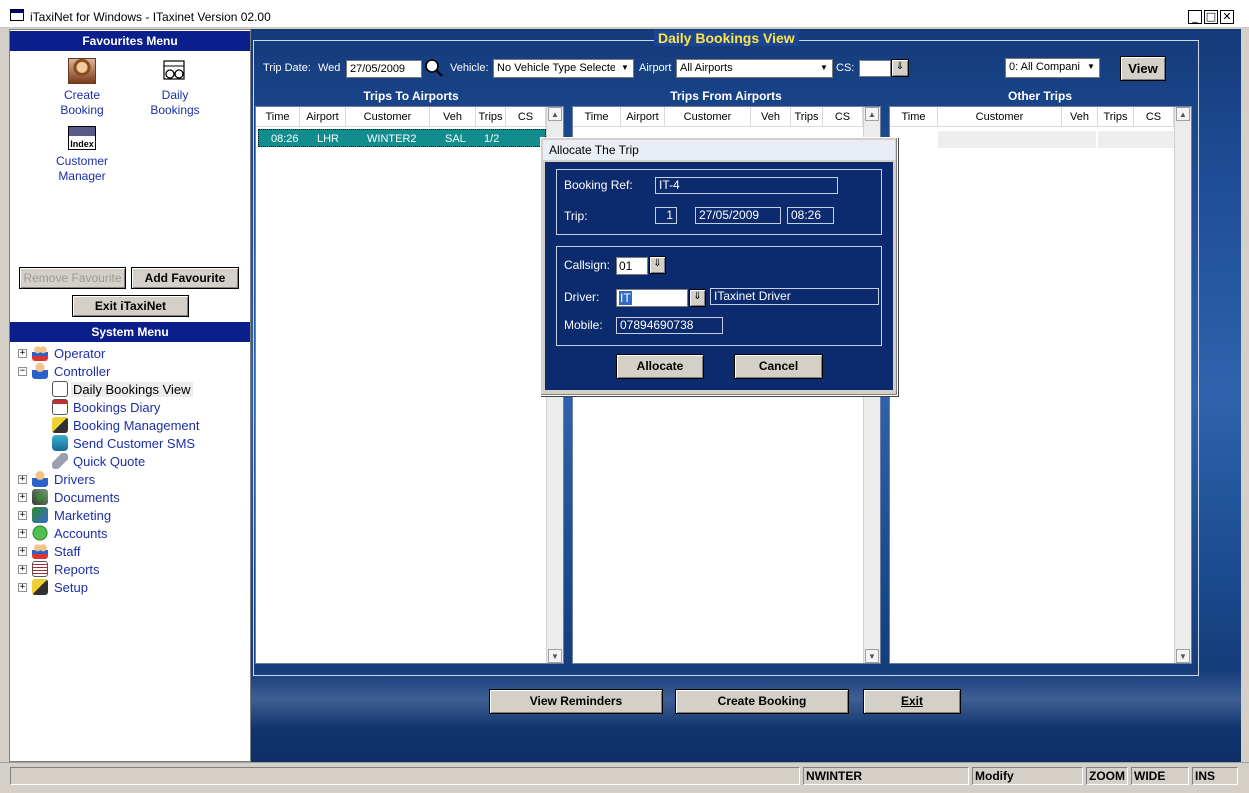 This screenshot has height=793, width=1249. I want to click on remove-favourite-button: Remove Favourite, so click(72, 278).